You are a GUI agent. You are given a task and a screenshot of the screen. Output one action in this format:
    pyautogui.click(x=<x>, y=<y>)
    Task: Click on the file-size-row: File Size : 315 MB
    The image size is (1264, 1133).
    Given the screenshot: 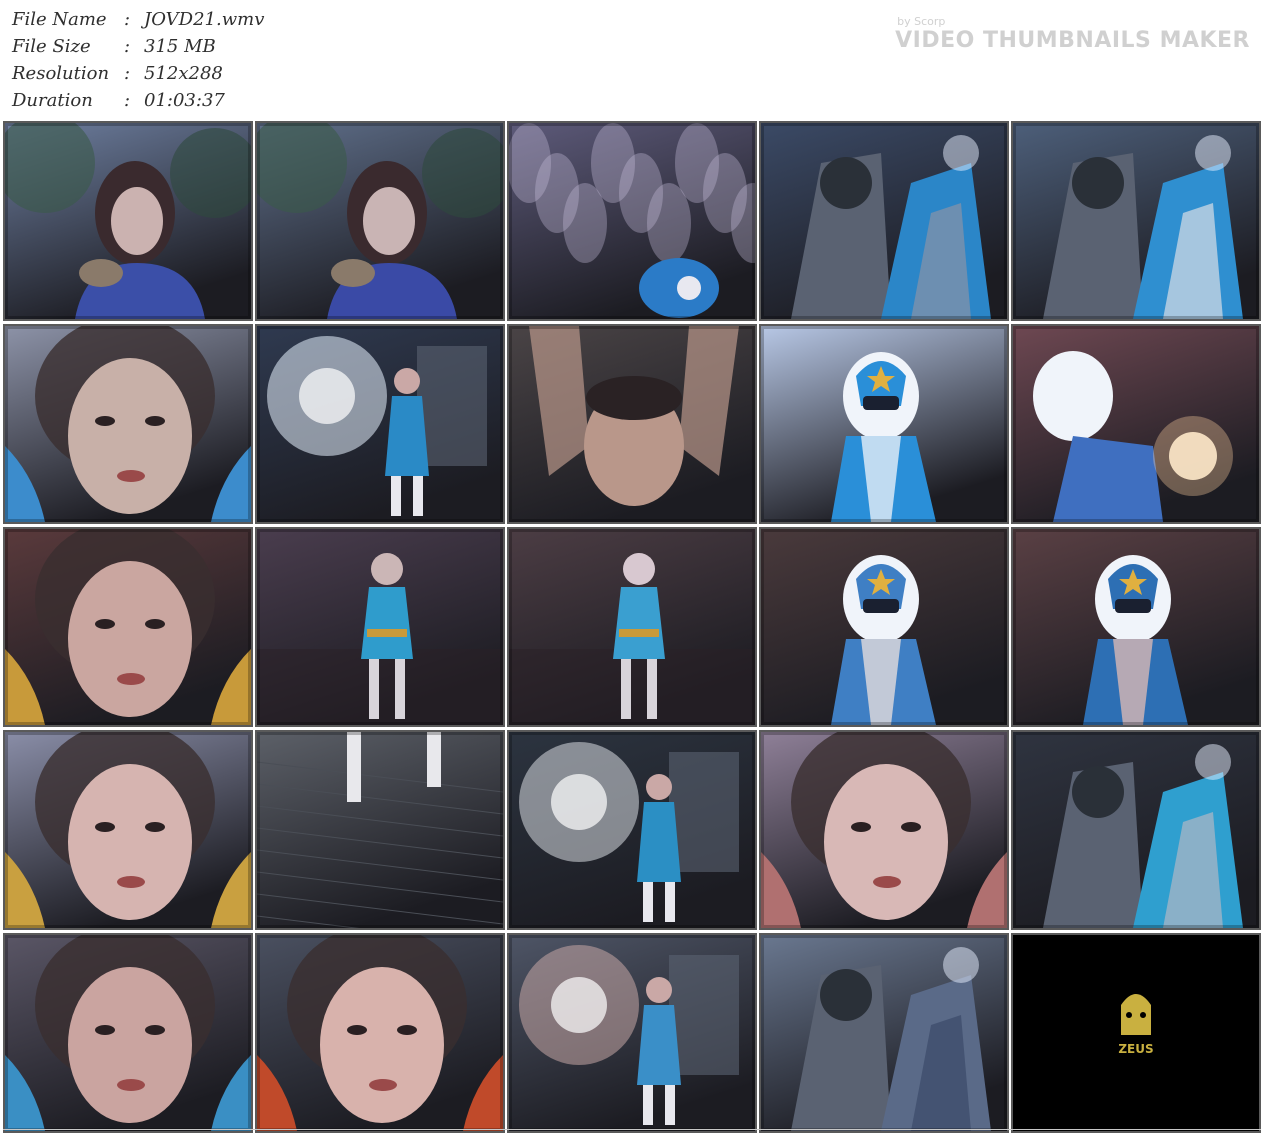 What is the action you would take?
    pyautogui.click(x=138, y=46)
    